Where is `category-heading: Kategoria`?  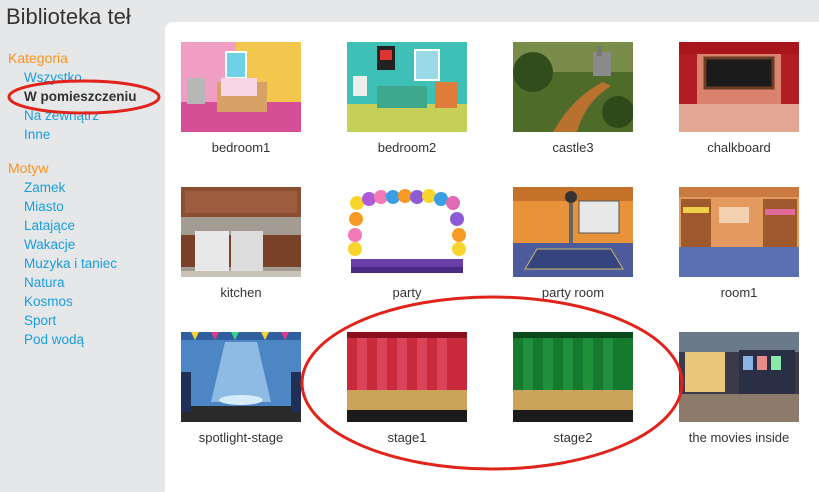
category-heading: Kategoria is located at coordinates (38, 58).